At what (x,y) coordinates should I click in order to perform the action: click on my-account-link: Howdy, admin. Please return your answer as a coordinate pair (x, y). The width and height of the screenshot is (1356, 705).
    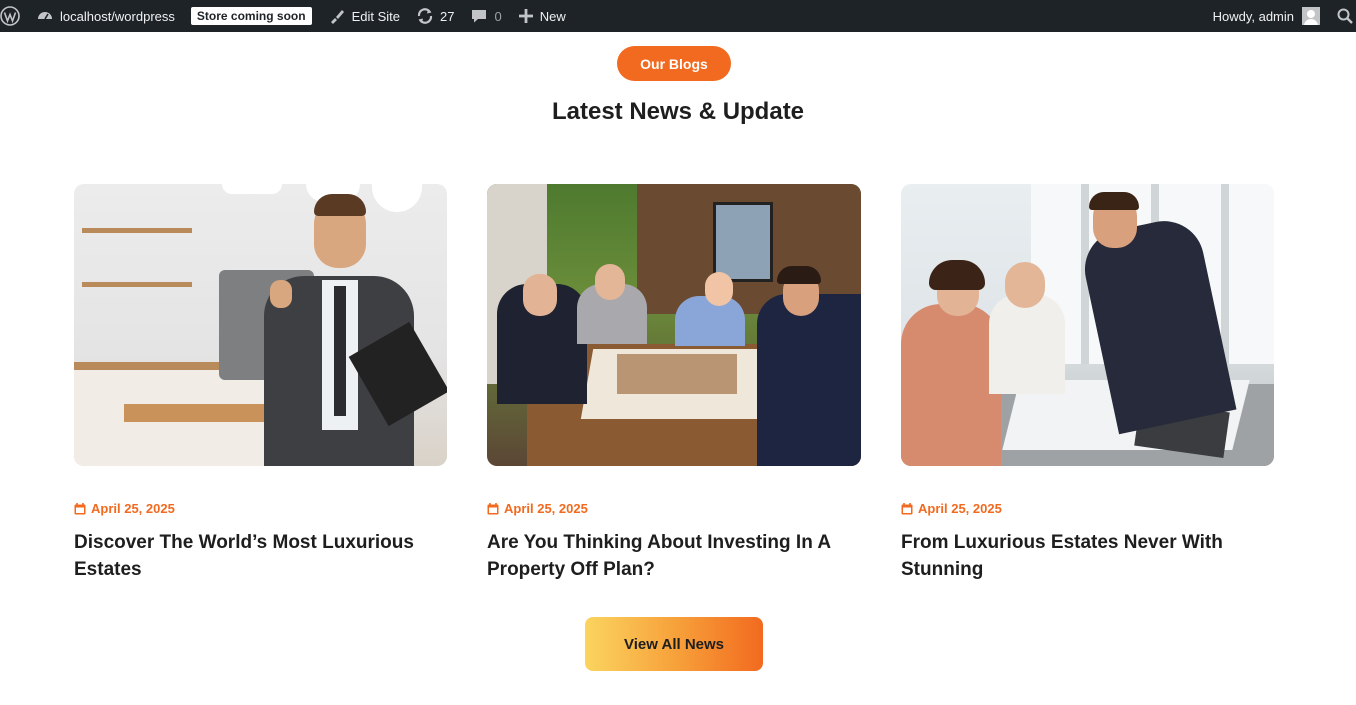
    Looking at the image, I should click on (1266, 16).